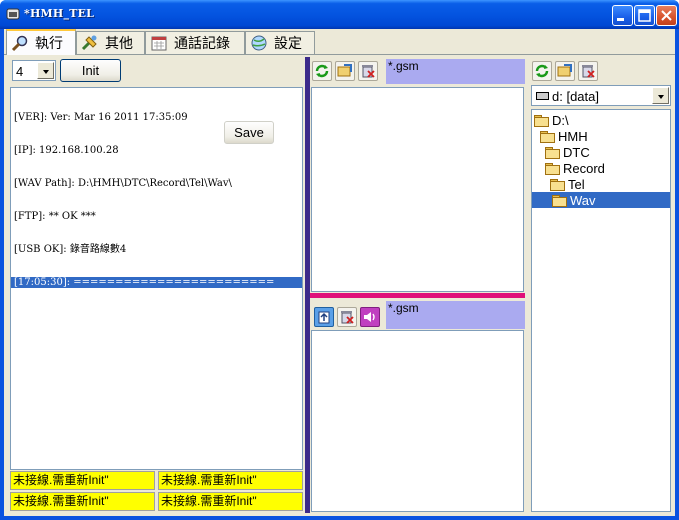 This screenshot has height=520, width=679. I want to click on tree-item: DTC, so click(567, 152).